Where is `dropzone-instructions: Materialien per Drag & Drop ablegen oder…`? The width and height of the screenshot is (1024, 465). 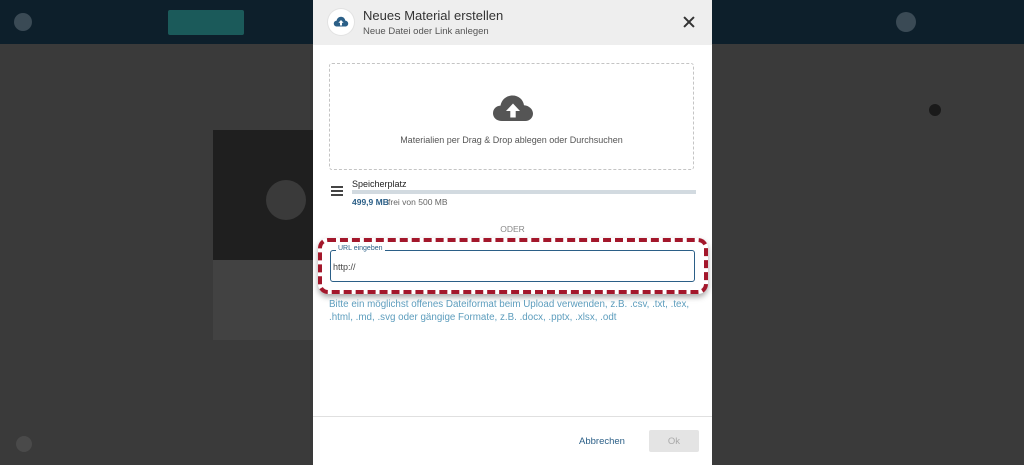 dropzone-instructions: Materialien per Drag & Drop ablegen oder… is located at coordinates (511, 140).